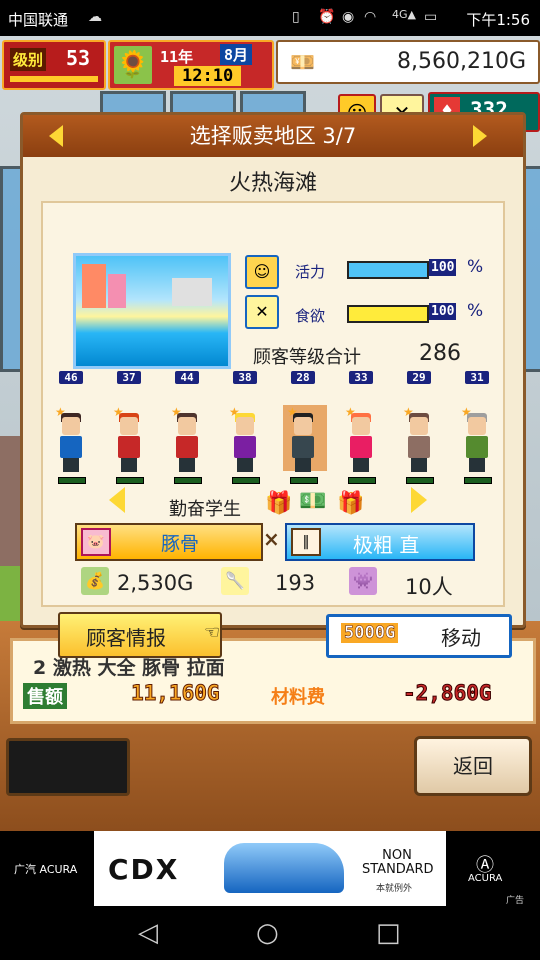 Image resolution: width=540 pixels, height=960 pixels. What do you see at coordinates (187, 377) in the screenshot?
I see `customer-level: 44` at bounding box center [187, 377].